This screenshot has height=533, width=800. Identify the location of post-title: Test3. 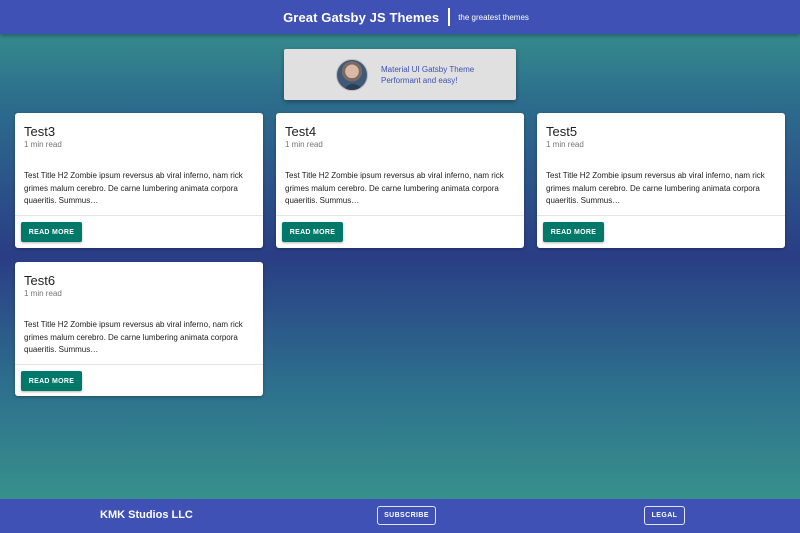
(40, 131).